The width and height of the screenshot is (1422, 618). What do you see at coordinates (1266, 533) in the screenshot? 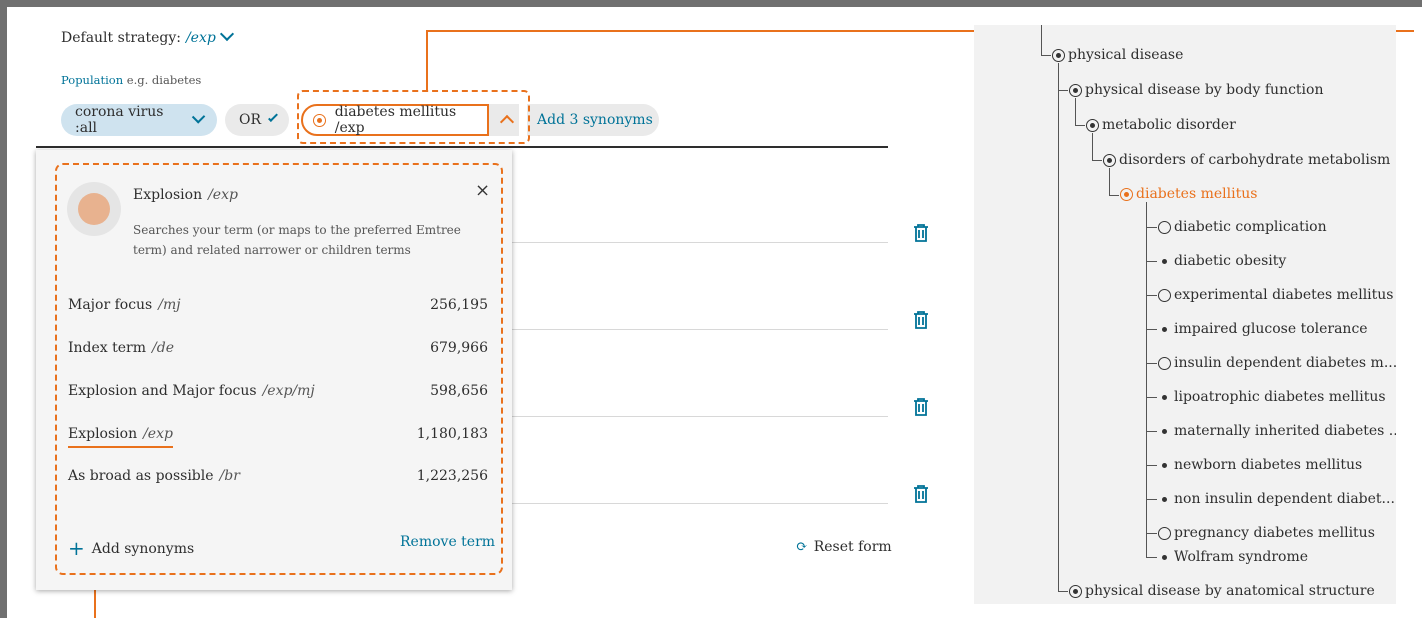
I see `tree-node: pregnancy diabetes mellitus` at bounding box center [1266, 533].